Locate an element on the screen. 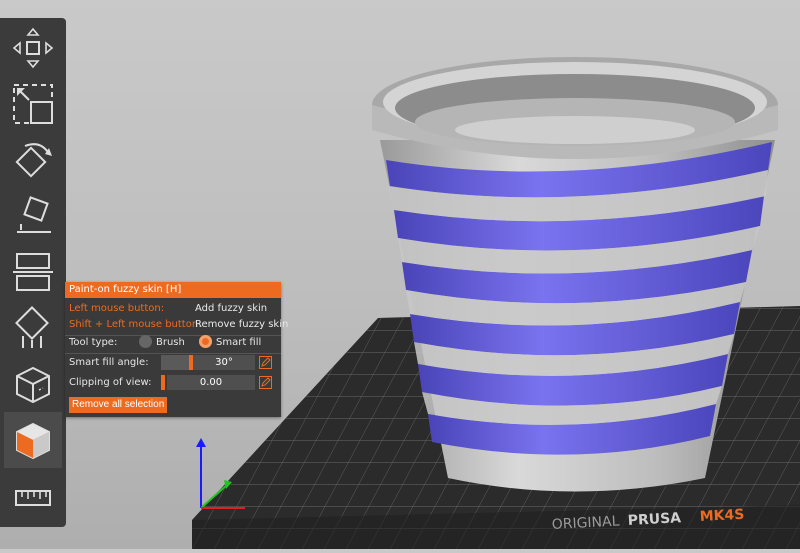  fuzzy-skin-paint-icon is located at coordinates (33, 441).